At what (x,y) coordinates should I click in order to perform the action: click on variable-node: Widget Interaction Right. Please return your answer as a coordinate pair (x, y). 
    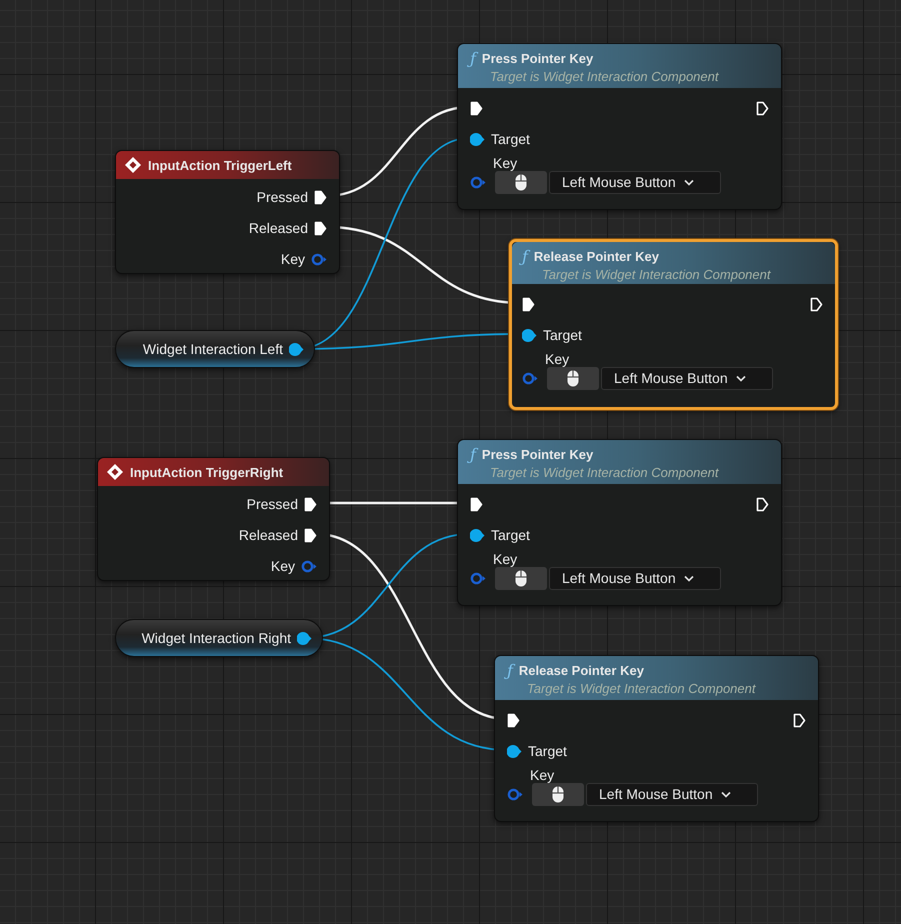
    Looking at the image, I should click on (219, 638).